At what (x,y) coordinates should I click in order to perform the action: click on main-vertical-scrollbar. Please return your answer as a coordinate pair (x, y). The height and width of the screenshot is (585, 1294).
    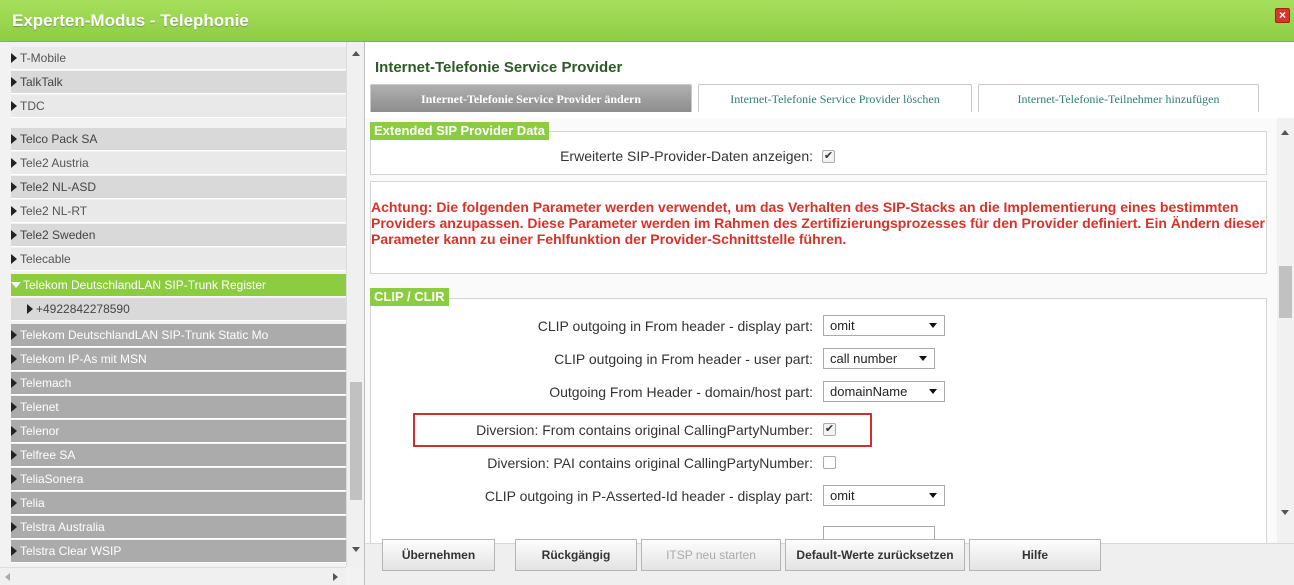
    Looking at the image, I should click on (1285, 330).